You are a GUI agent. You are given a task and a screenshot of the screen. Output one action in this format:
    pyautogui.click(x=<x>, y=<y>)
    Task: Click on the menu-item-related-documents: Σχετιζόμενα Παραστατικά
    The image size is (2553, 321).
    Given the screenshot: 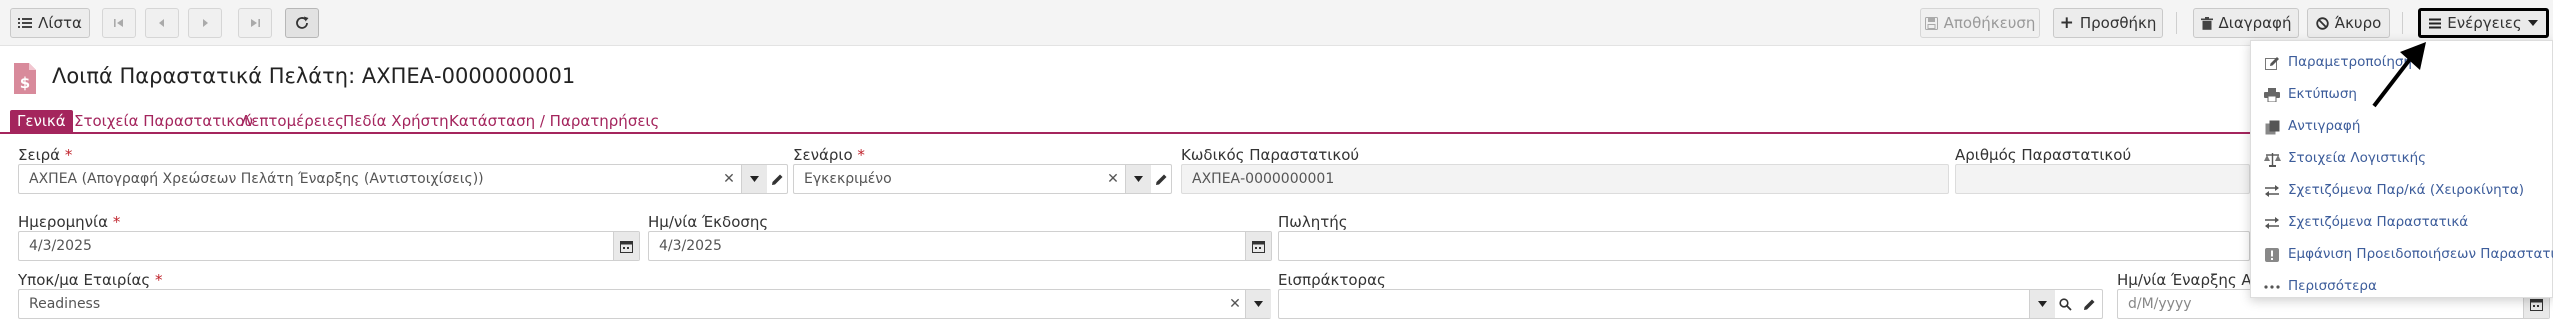 What is the action you would take?
    pyautogui.click(x=2402, y=223)
    